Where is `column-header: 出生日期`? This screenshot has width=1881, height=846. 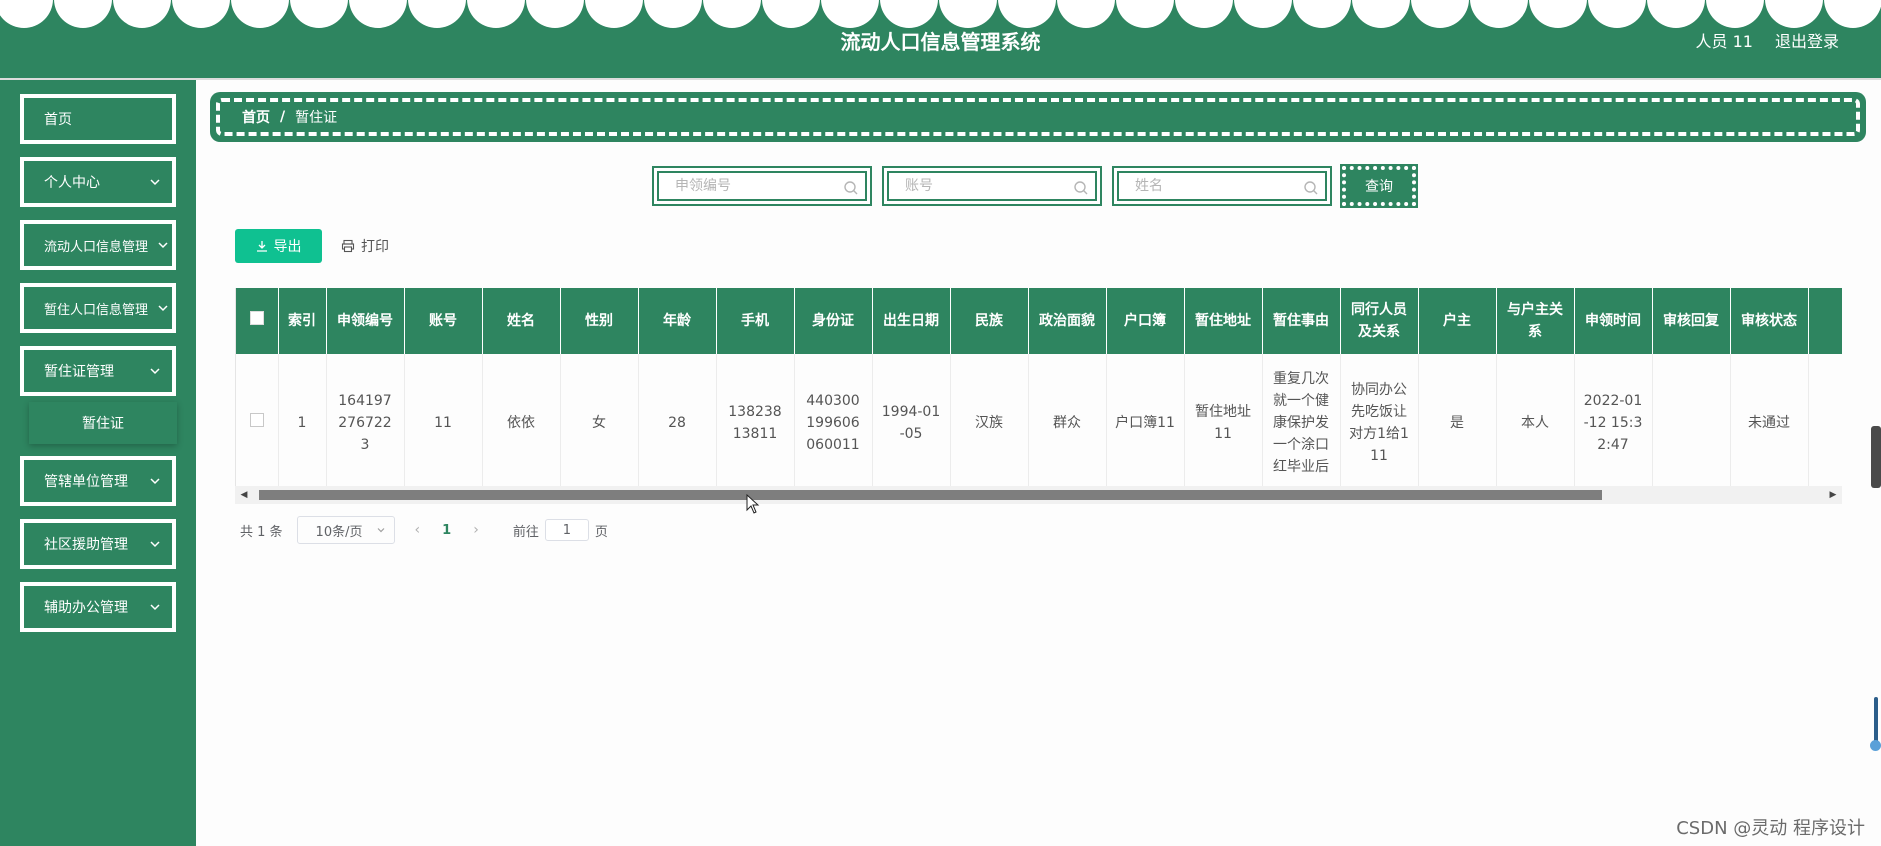 column-header: 出生日期 is located at coordinates (911, 321).